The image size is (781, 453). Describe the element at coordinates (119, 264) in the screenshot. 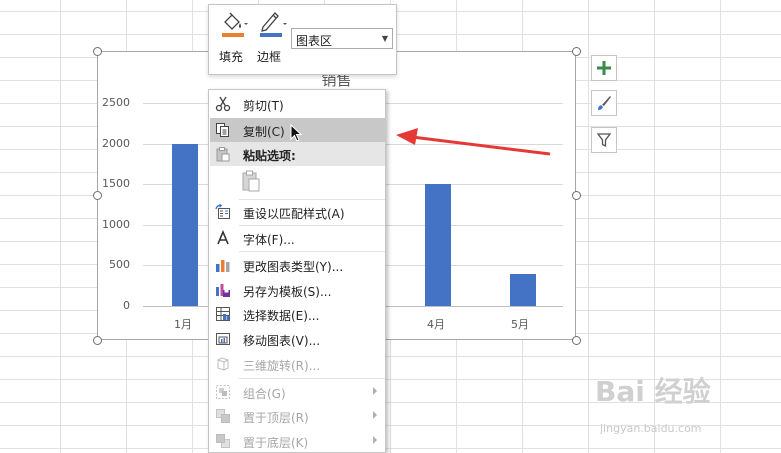

I see `y-tick-label: 500` at that location.